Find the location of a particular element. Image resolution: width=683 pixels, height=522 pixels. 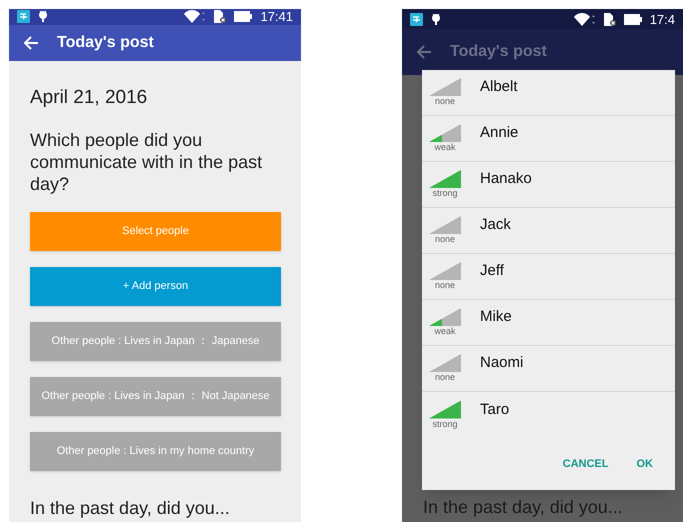

person-name: Naomi is located at coordinates (502, 363).